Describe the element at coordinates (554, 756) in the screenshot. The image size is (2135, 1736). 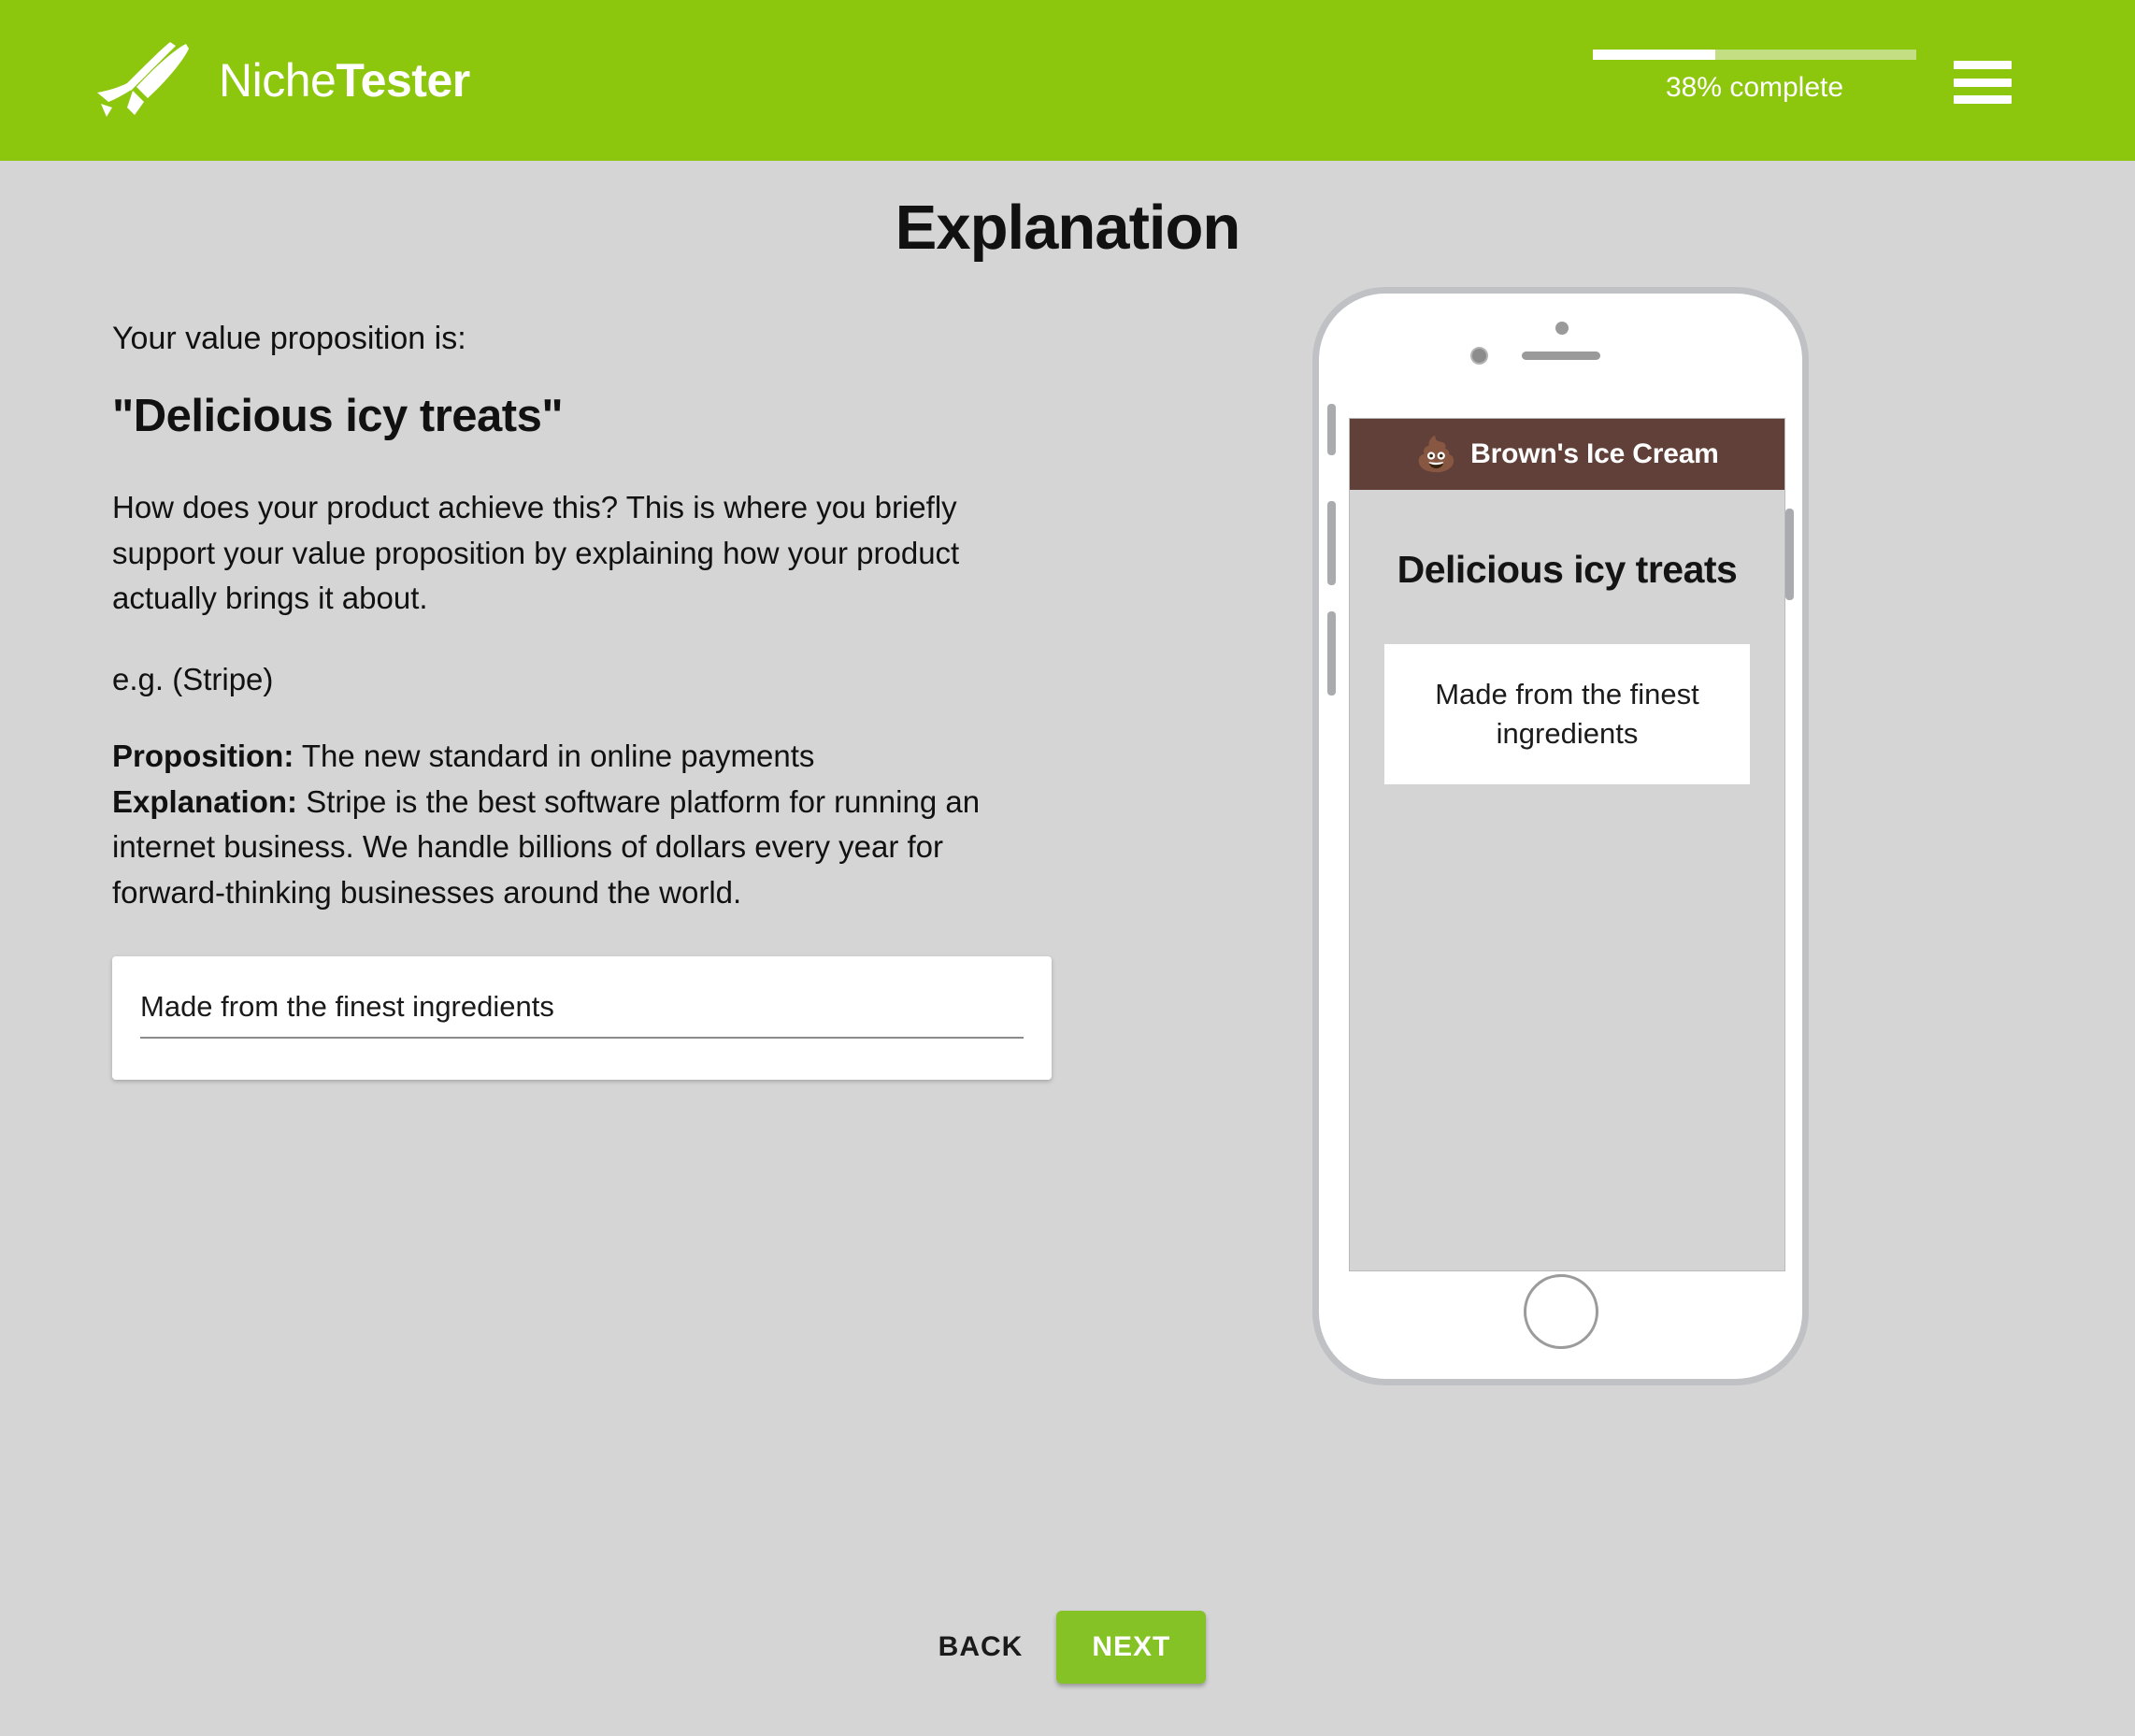
I see `example-proposition-text: The new standard in online payments` at that location.